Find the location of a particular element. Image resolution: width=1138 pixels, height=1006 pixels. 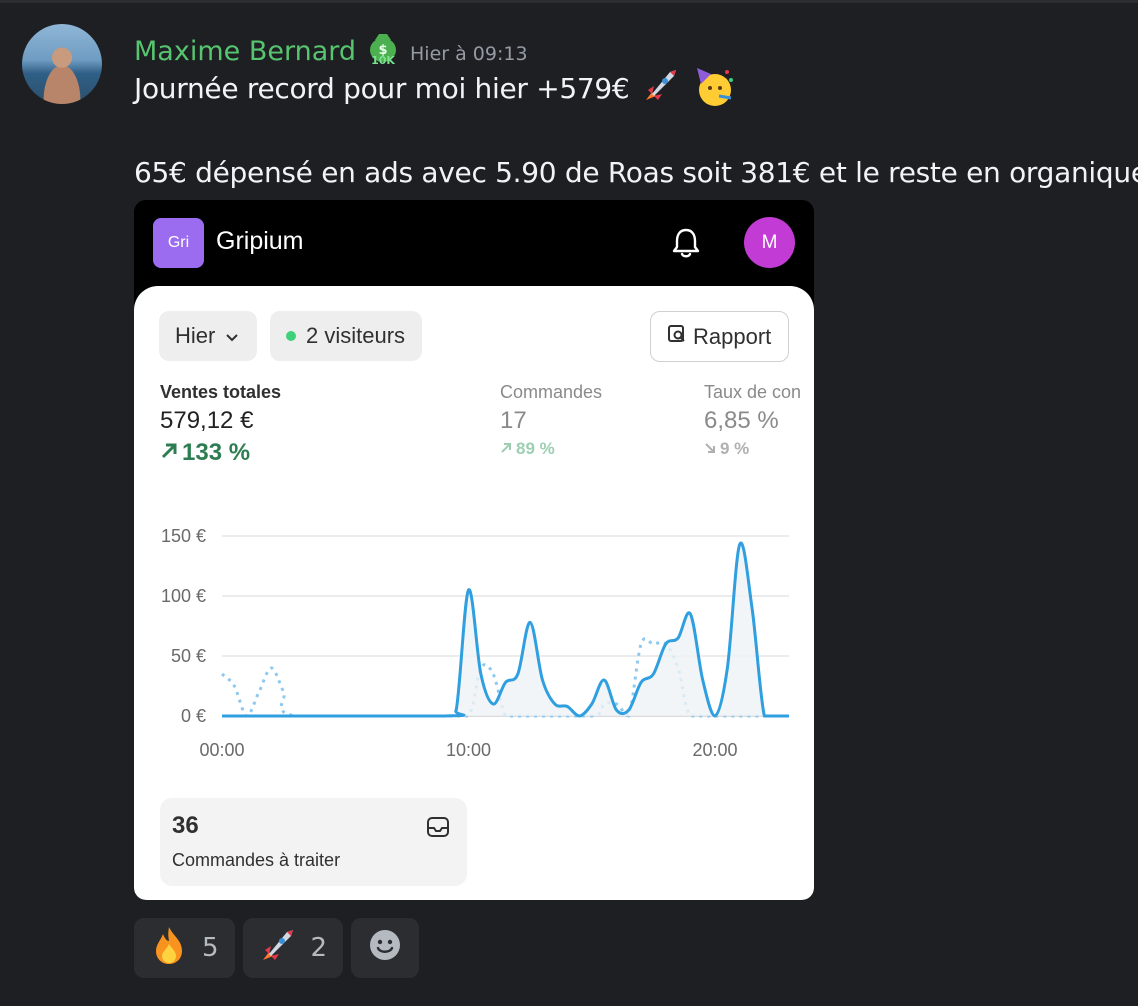

metric-label: Commandes is located at coordinates (551, 392).